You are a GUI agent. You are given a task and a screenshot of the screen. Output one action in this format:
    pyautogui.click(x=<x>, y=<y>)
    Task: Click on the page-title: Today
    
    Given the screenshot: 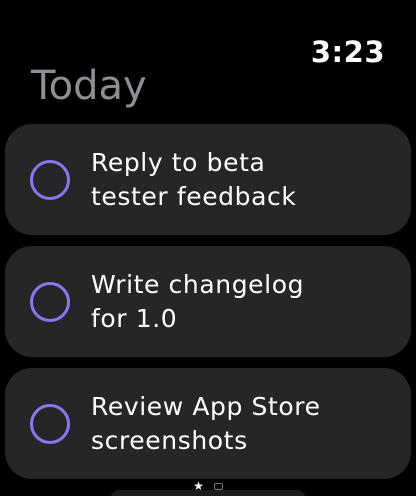 What is the action you would take?
    pyautogui.click(x=89, y=86)
    